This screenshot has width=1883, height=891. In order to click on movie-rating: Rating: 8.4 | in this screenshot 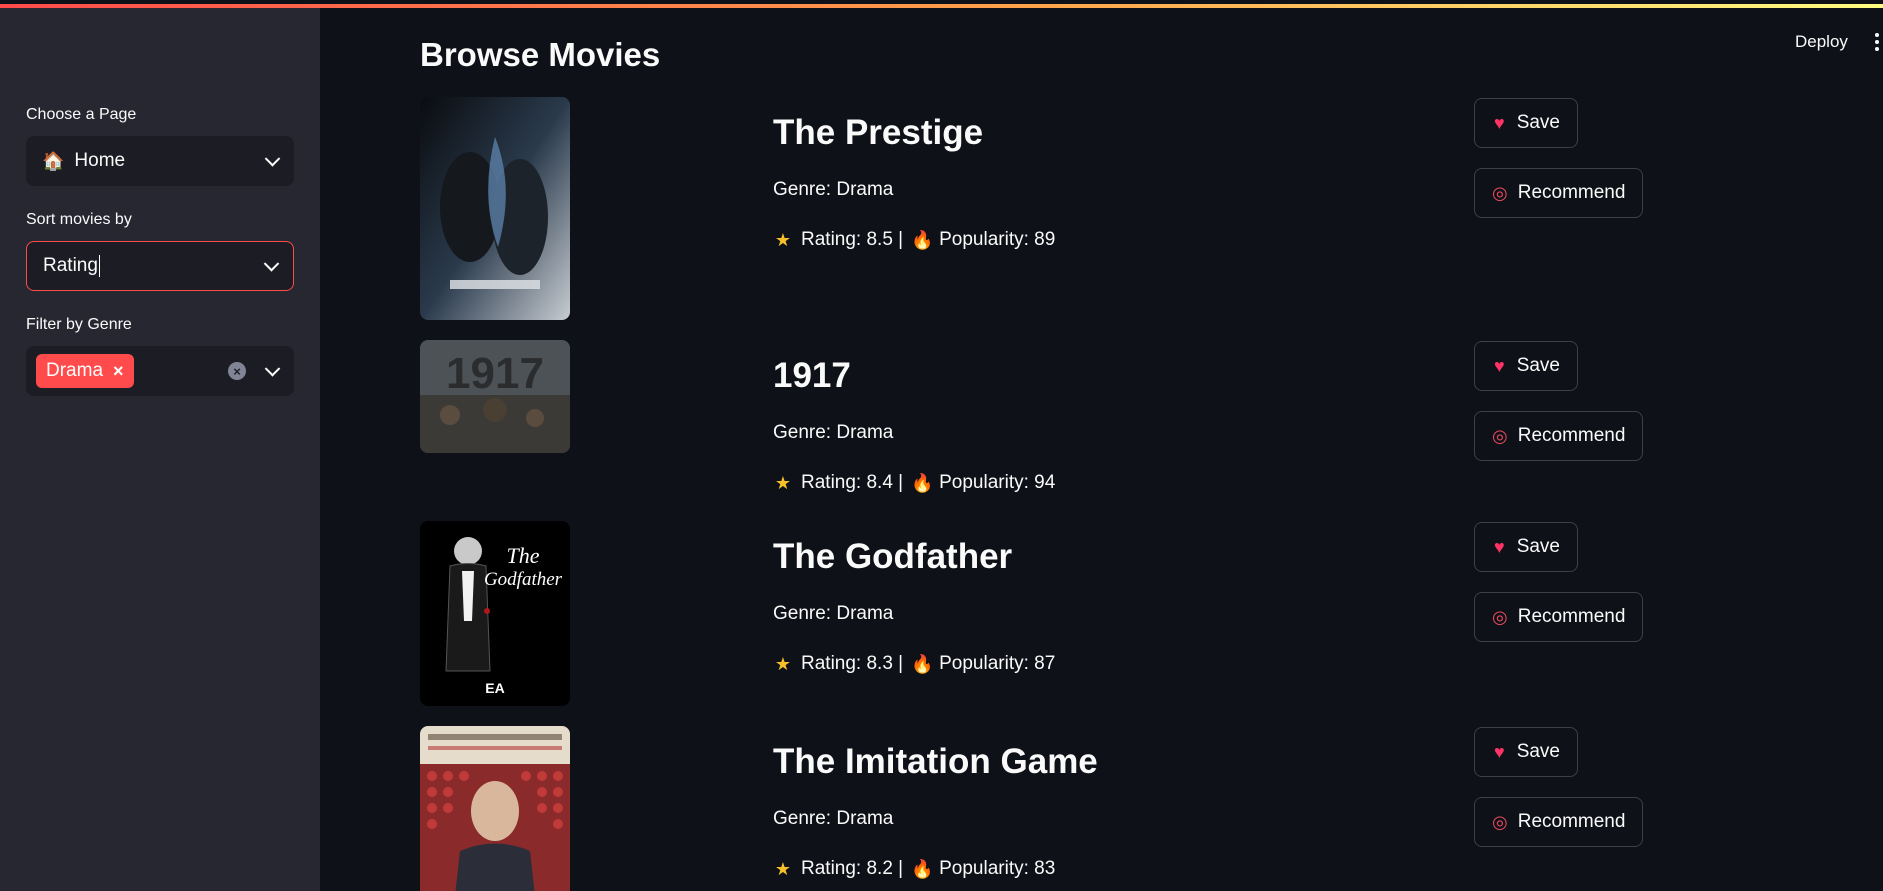, I will do `click(852, 482)`.